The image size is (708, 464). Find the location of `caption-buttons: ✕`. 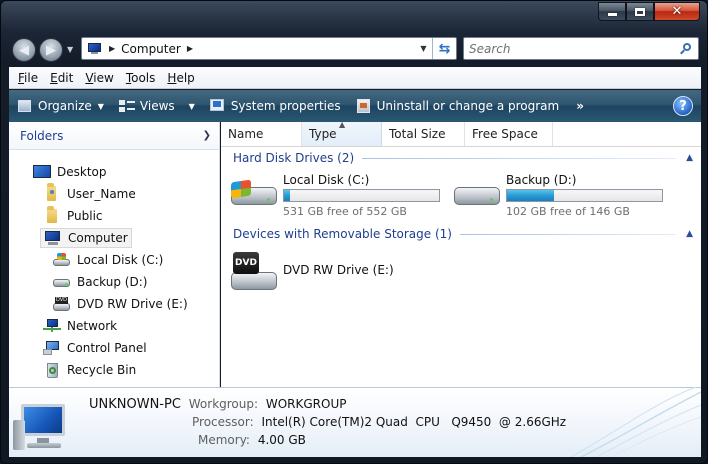

caption-buttons: ✕ is located at coordinates (649, 11).